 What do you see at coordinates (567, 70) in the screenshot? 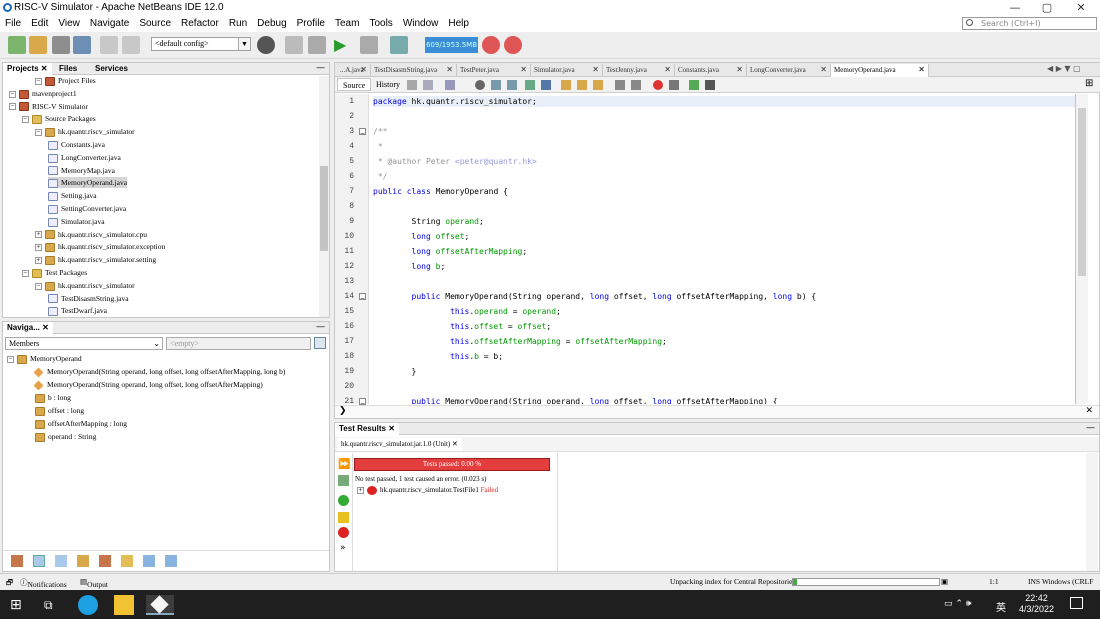
I see `editor-tab: Simulator.java ✕` at bounding box center [567, 70].